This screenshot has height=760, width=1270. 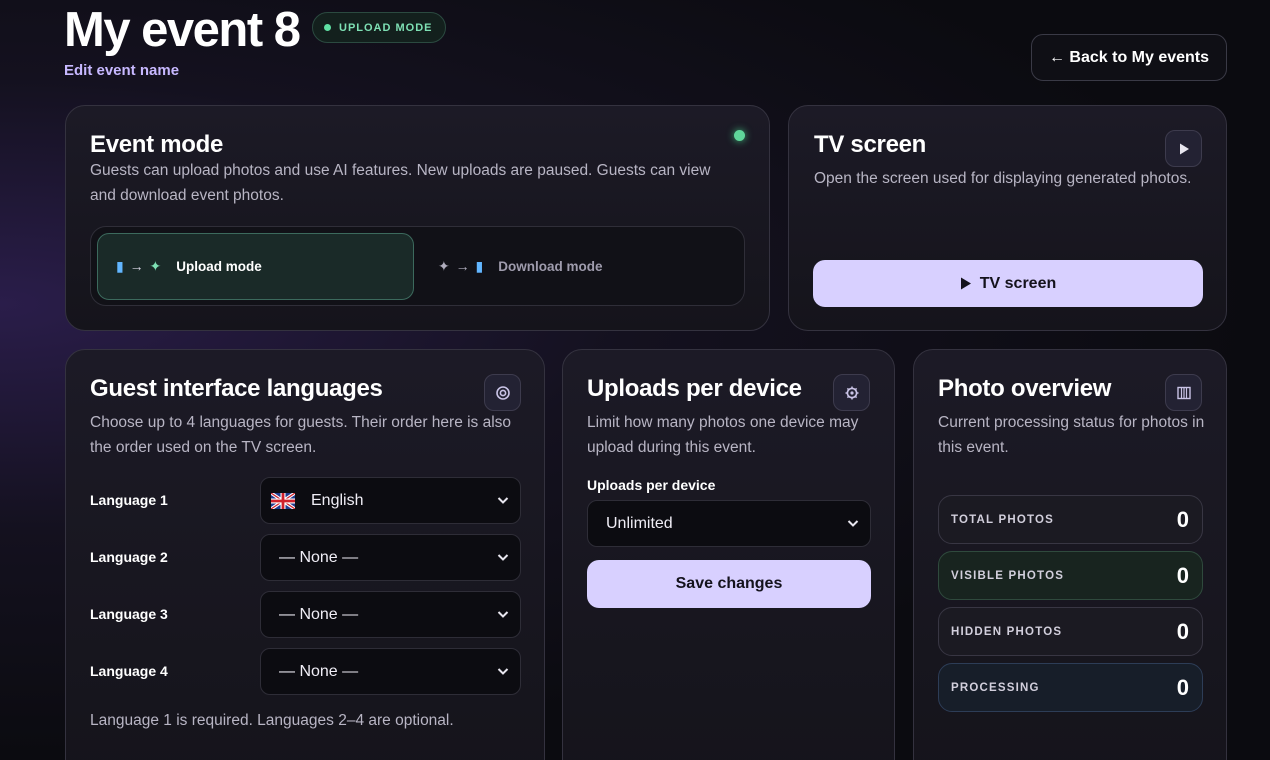 I want to click on stat-label: HIDDEN PHOTOS, so click(x=1007, y=631).